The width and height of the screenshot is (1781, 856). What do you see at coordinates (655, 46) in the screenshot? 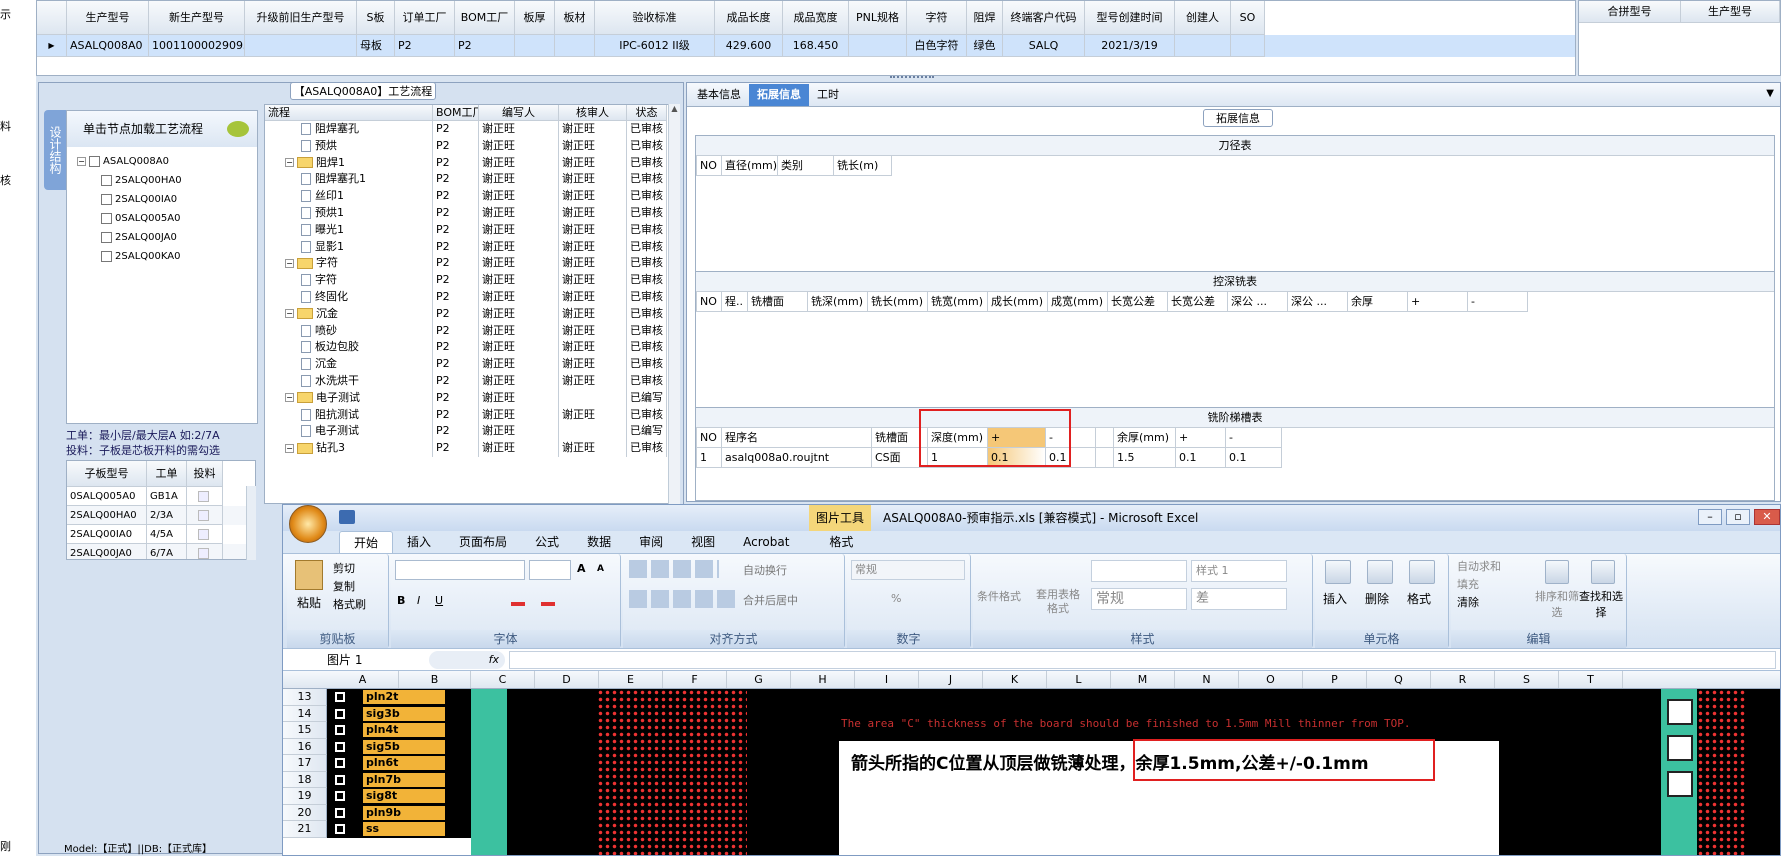
I see `cell: IPC-6012 II级` at bounding box center [655, 46].